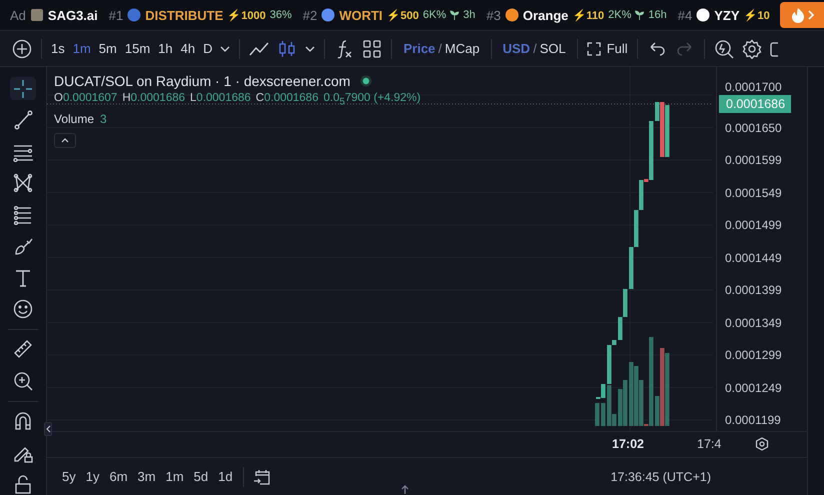 This screenshot has width=824, height=495. What do you see at coordinates (607, 48) in the screenshot?
I see `fullscreen-button: Full` at bounding box center [607, 48].